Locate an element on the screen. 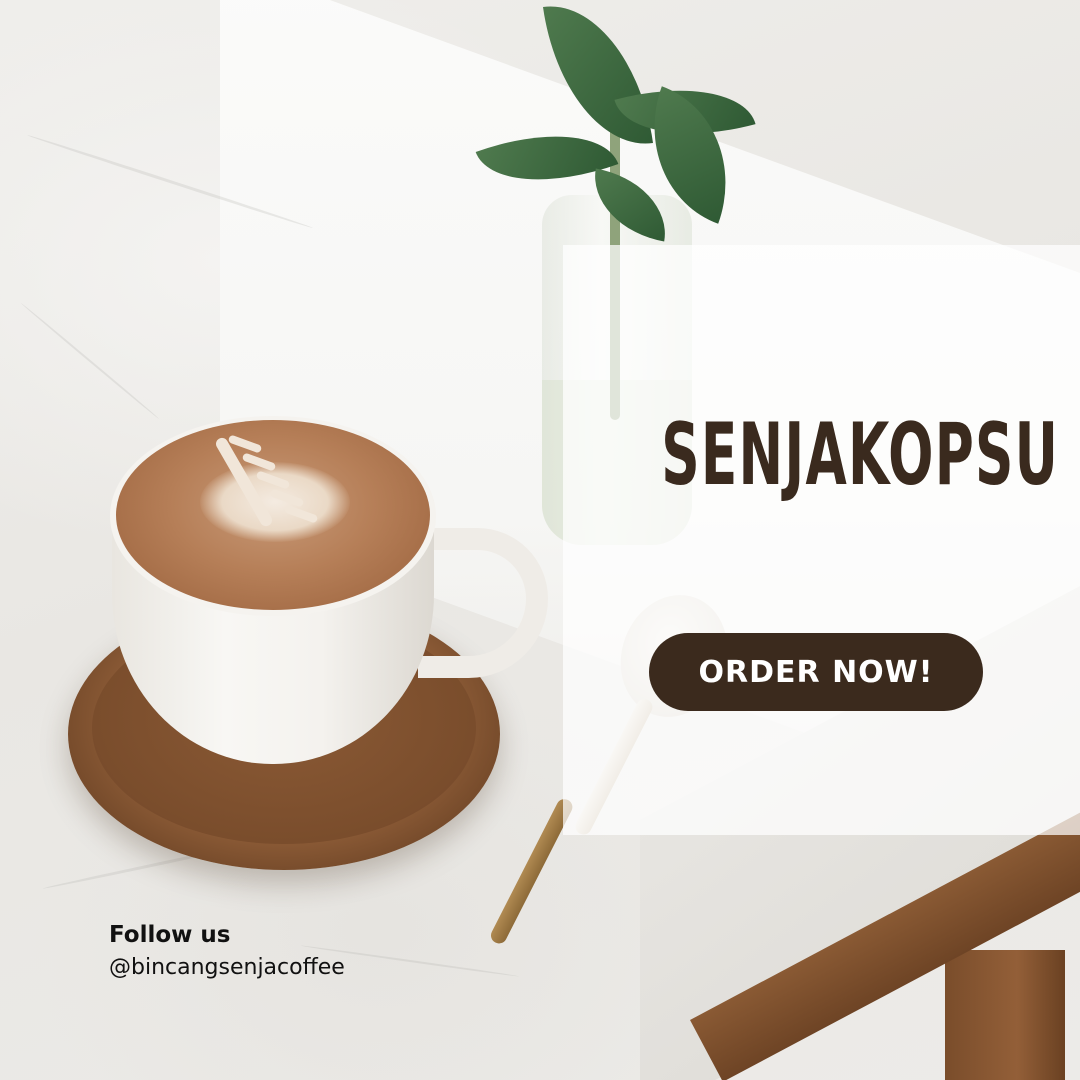 This screenshot has height=1080, width=1080. table-leg is located at coordinates (1005, 1015).